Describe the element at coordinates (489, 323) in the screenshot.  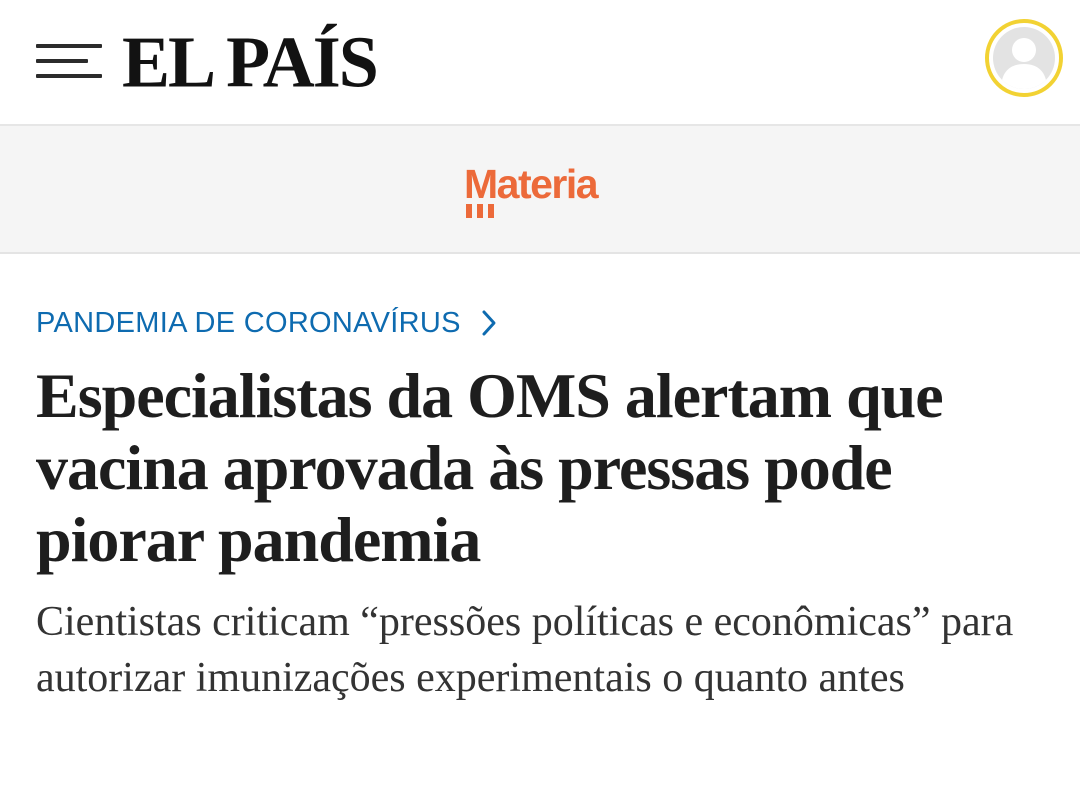
I see `chevron-right-icon` at that location.